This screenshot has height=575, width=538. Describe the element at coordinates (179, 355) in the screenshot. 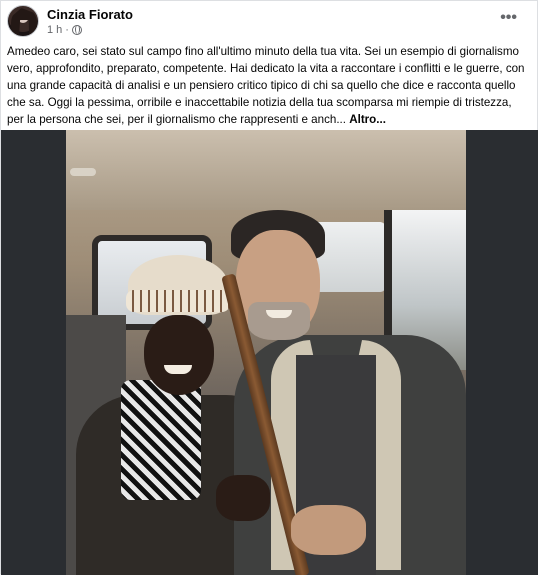

I see `left-man-face` at that location.